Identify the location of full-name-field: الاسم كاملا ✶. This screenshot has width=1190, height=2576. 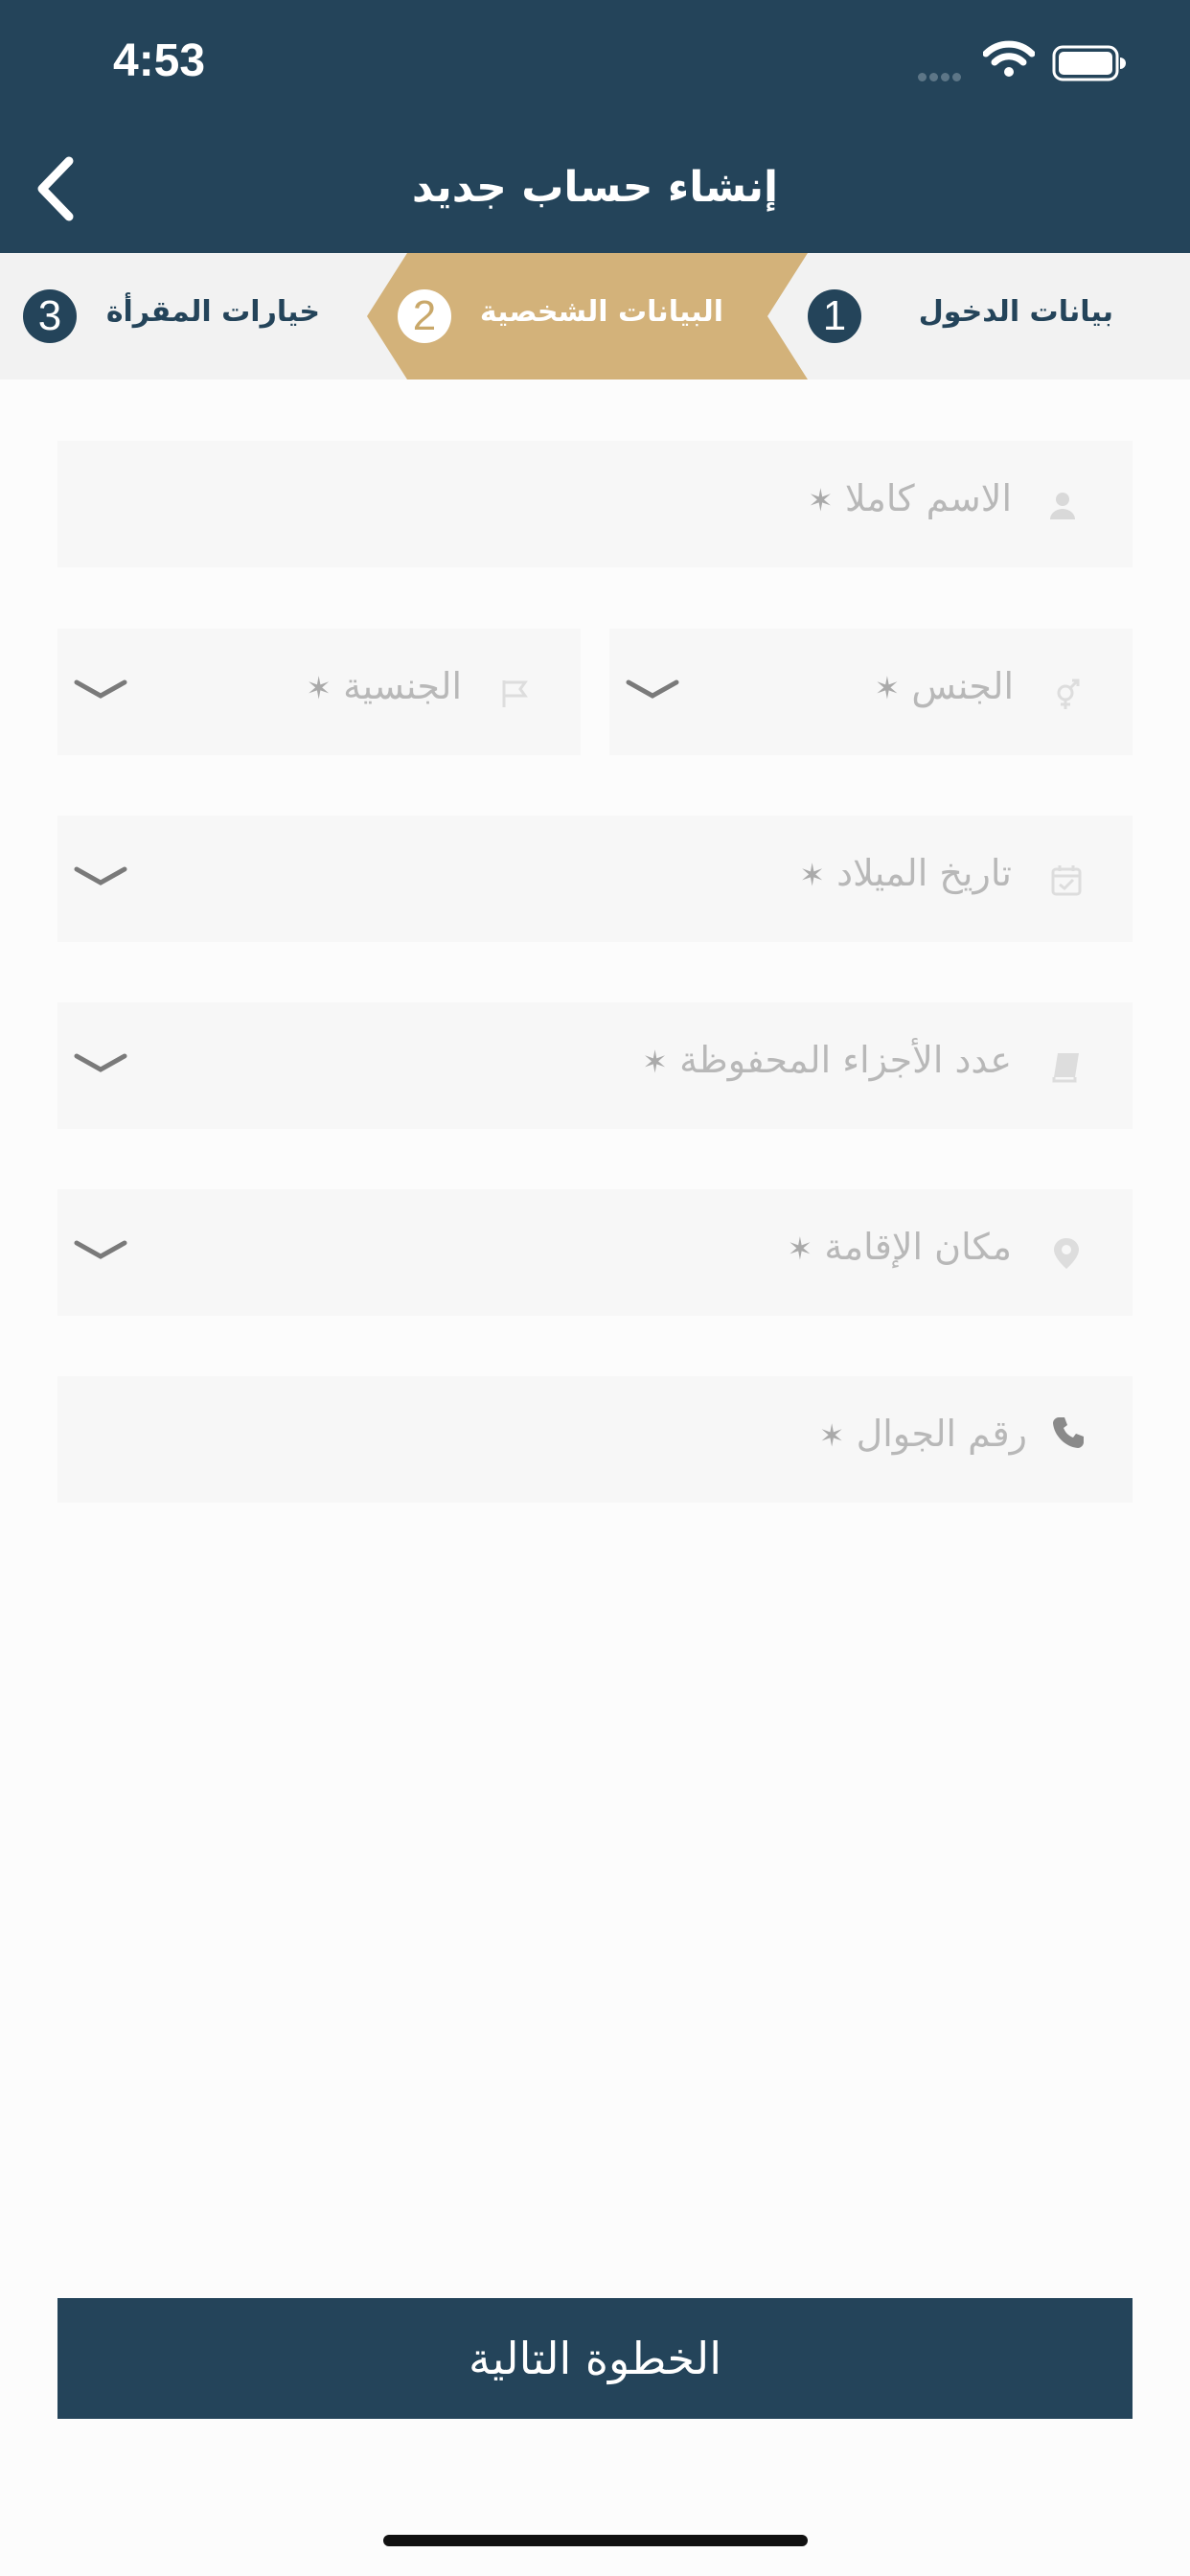
(595, 504).